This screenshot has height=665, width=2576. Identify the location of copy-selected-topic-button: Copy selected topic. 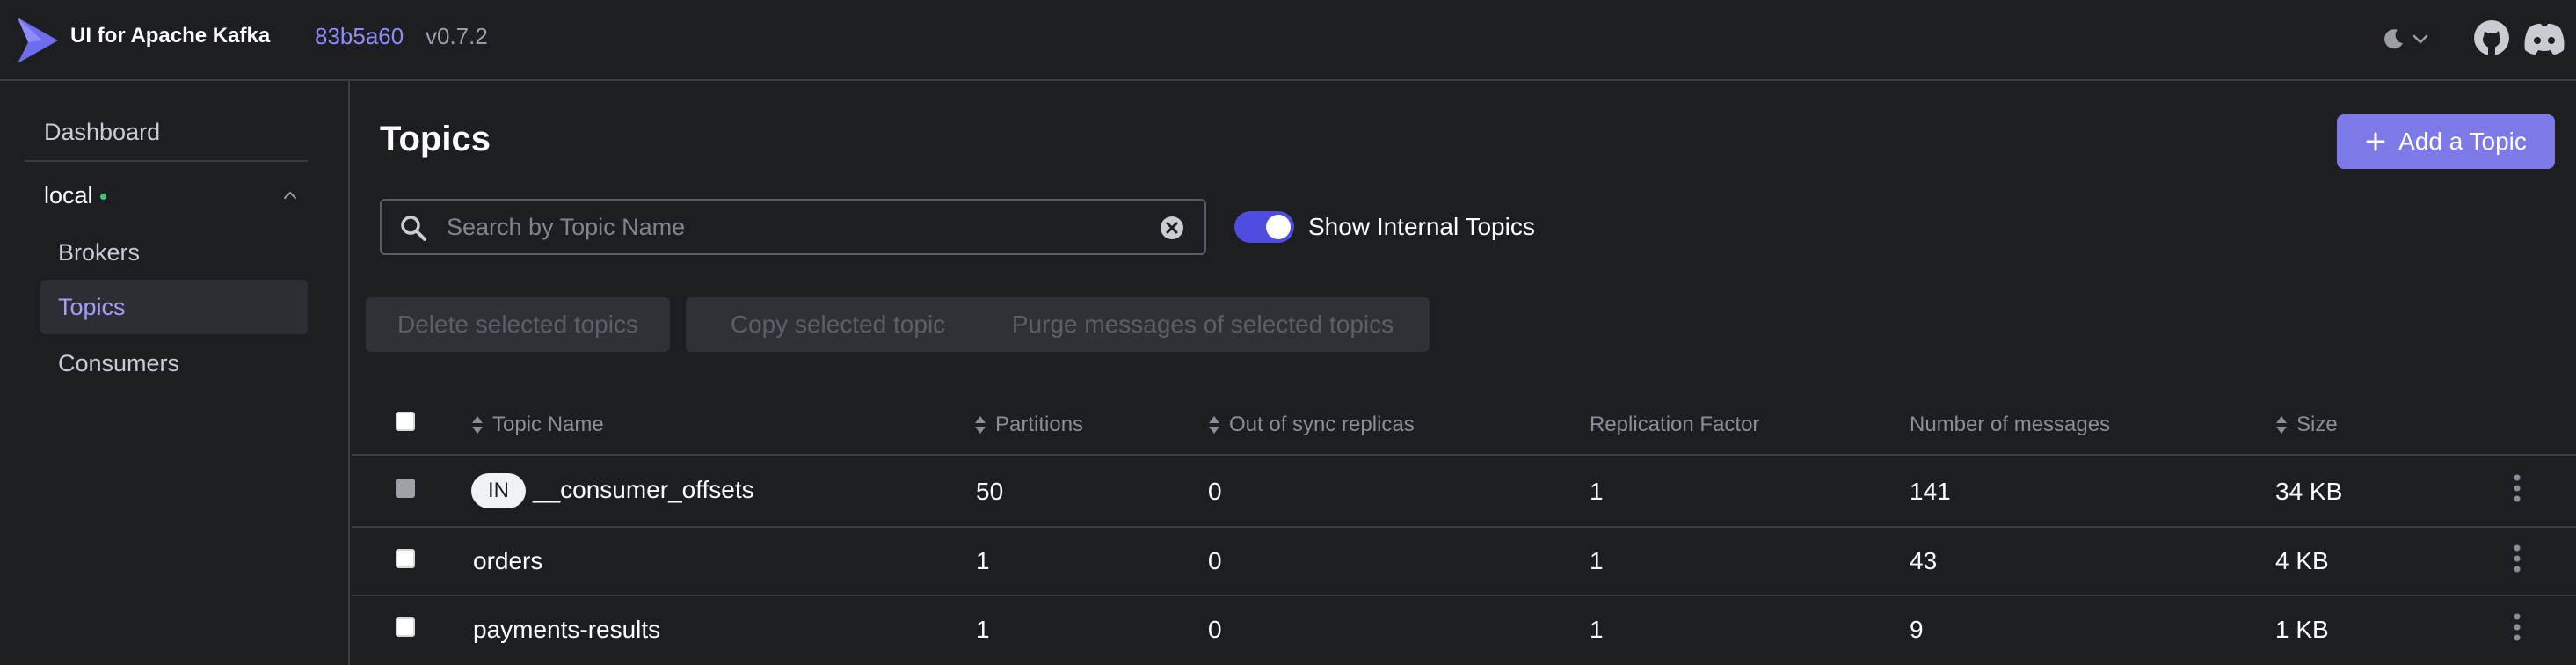
(838, 324).